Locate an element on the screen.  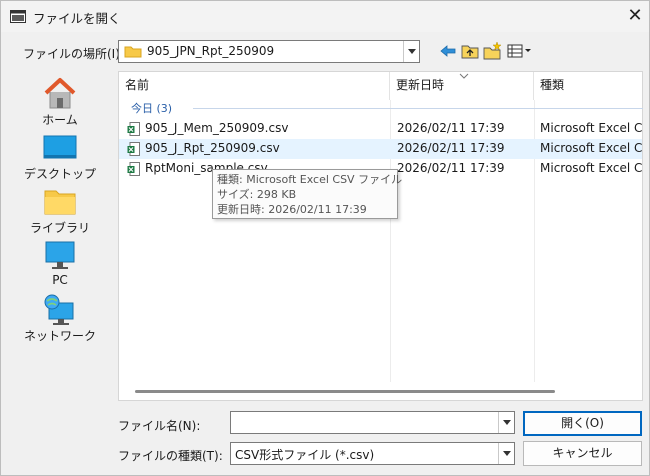
back-arrow-icon is located at coordinates (448, 51).